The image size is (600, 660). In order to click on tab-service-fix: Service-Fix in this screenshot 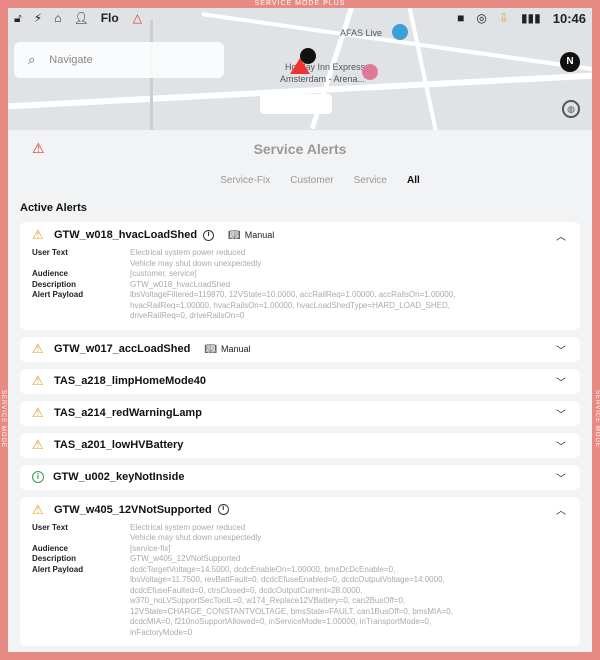, I will do `click(245, 180)`.